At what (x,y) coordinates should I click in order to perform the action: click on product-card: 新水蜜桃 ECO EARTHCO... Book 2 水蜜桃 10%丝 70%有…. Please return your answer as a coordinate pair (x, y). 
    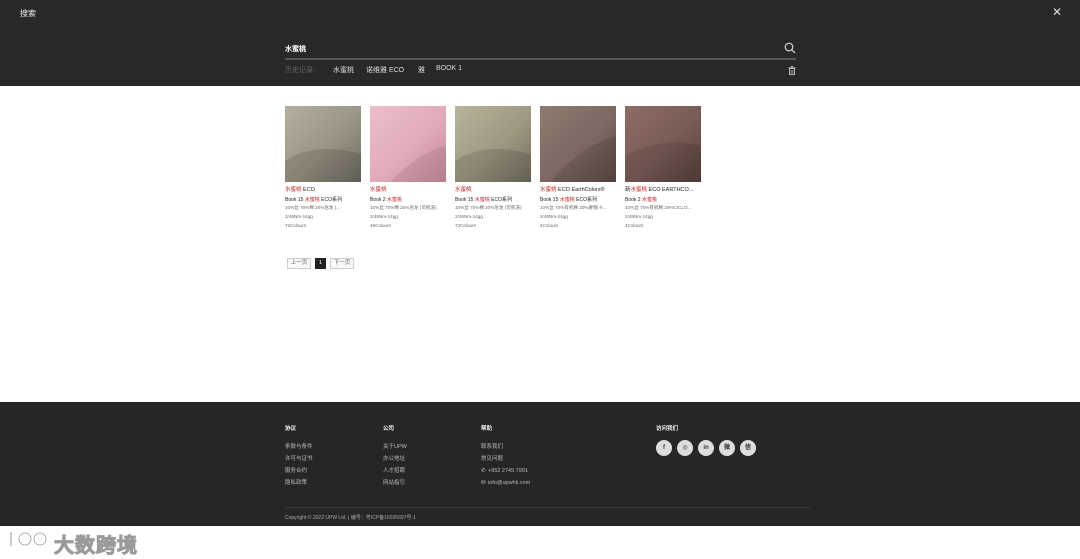
    Looking at the image, I should click on (663, 168).